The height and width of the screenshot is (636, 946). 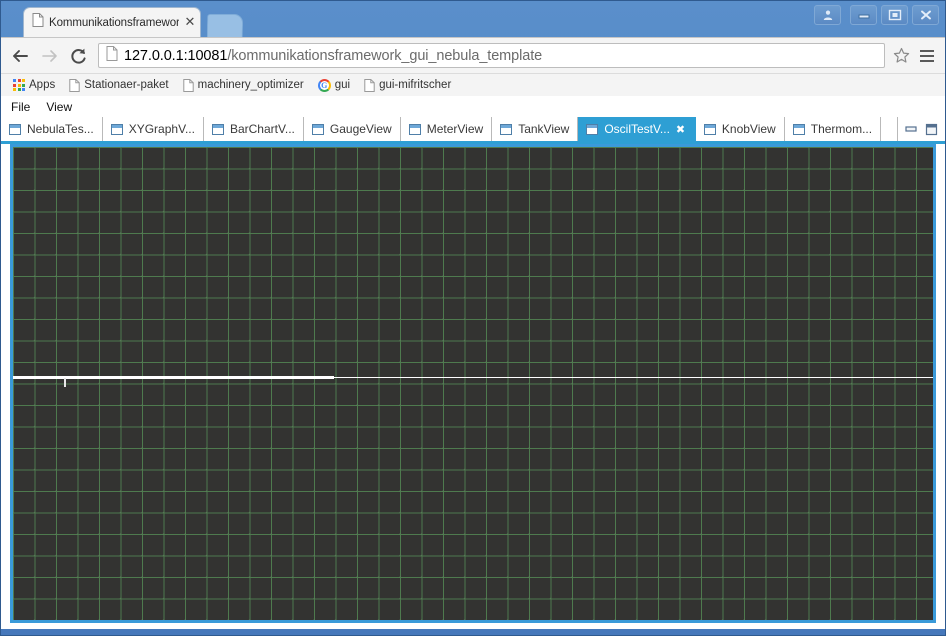 I want to click on google-icon: G, so click(x=324, y=85).